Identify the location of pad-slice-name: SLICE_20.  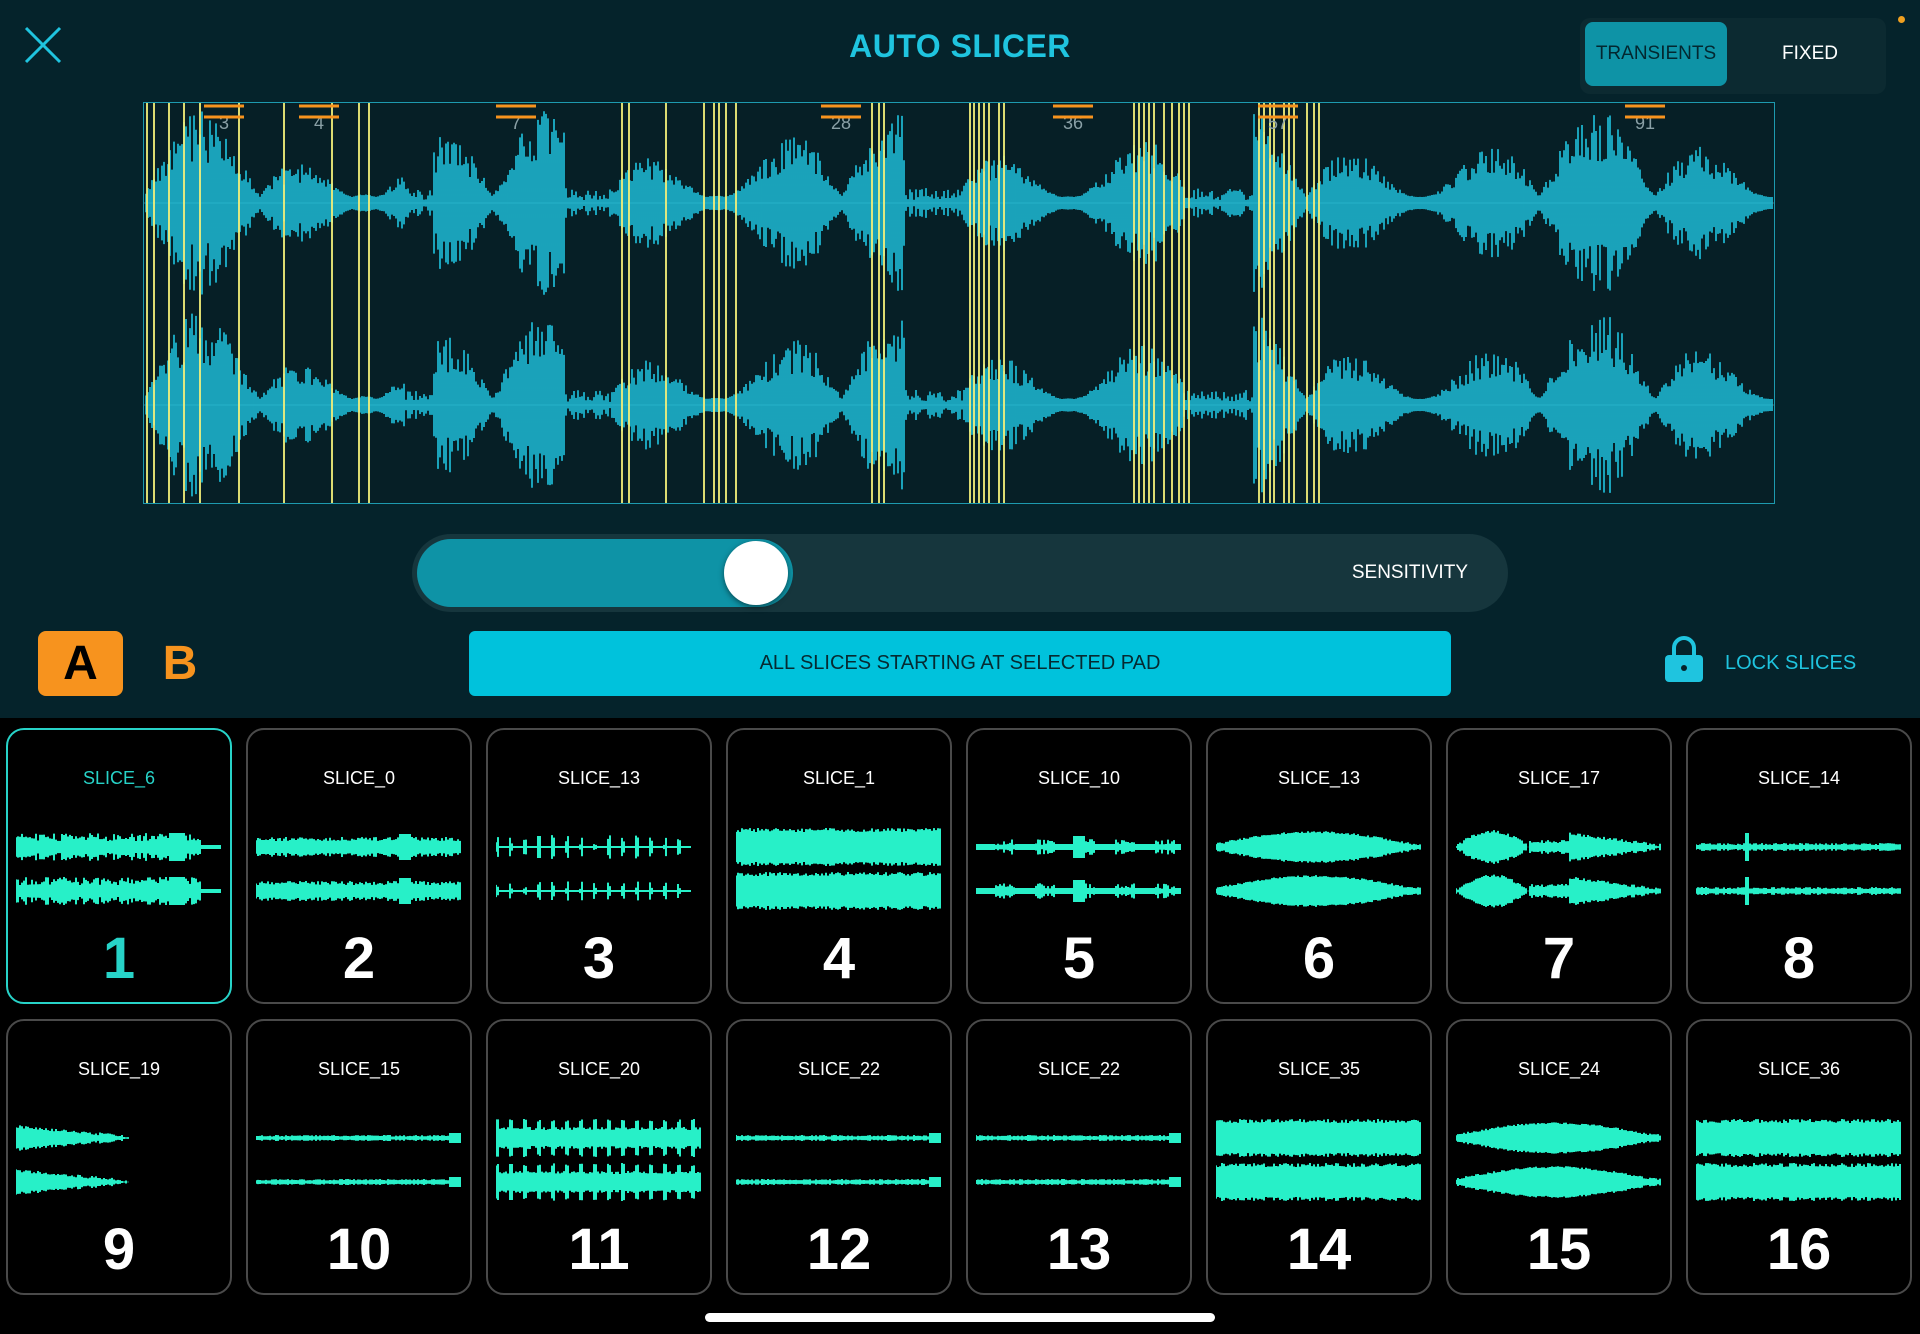
(599, 1069).